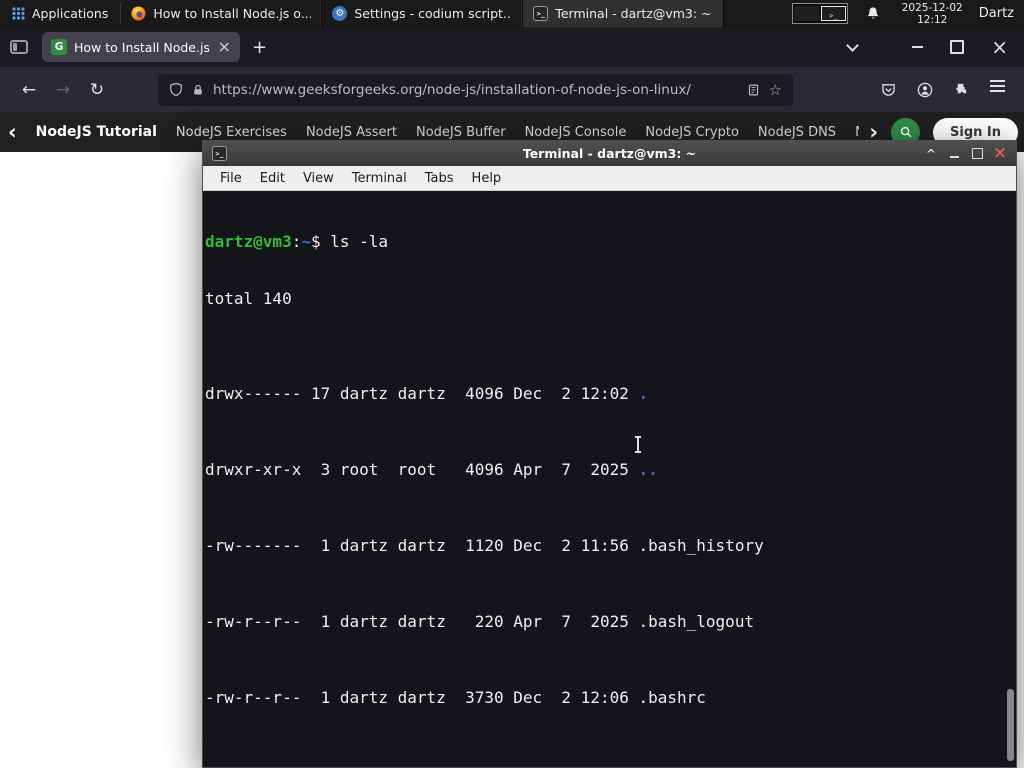 The height and width of the screenshot is (768, 1024). I want to click on browser-tab: How to Install Node.js on, so click(141, 47).